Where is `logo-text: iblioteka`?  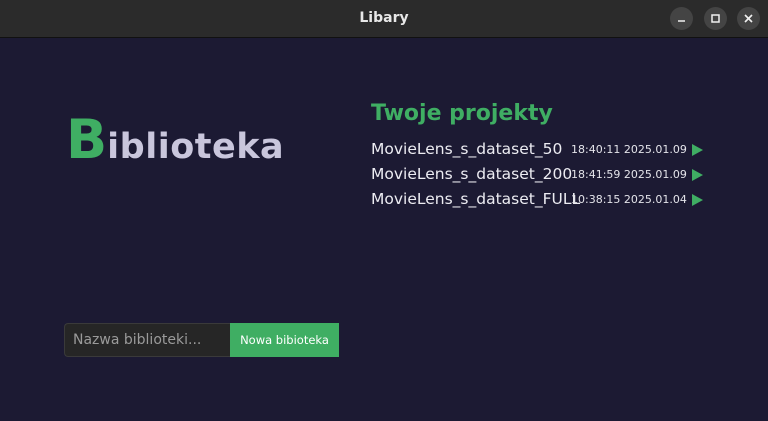
logo-text: iblioteka is located at coordinates (196, 147).